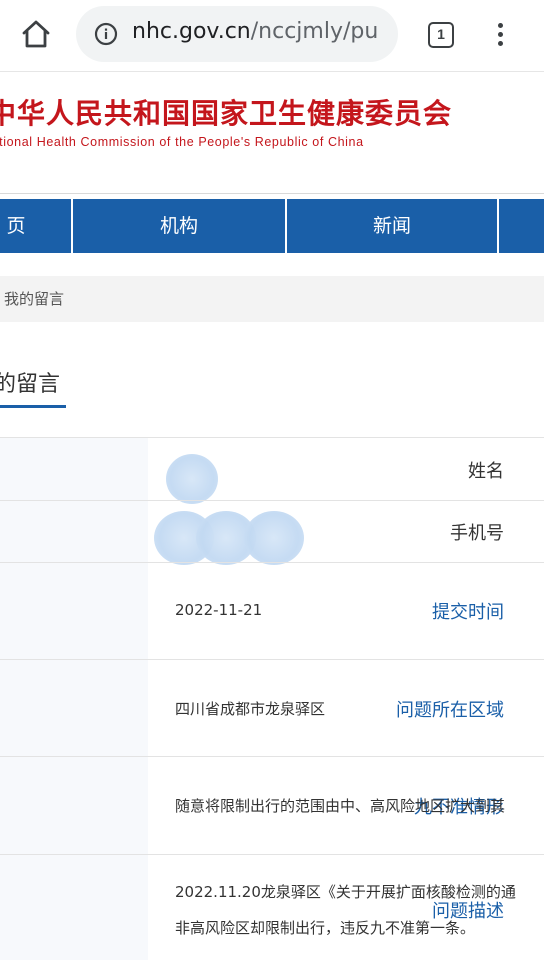  What do you see at coordinates (192, 479) in the screenshot?
I see `redacted-name` at bounding box center [192, 479].